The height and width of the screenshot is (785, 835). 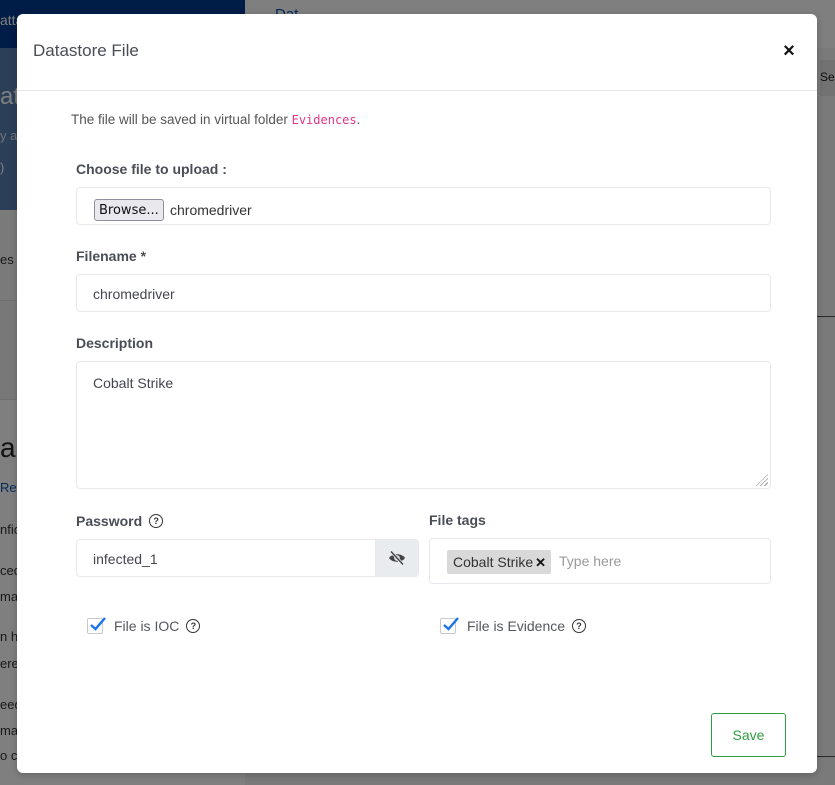 I want to click on resize-handle, so click(x=762, y=480).